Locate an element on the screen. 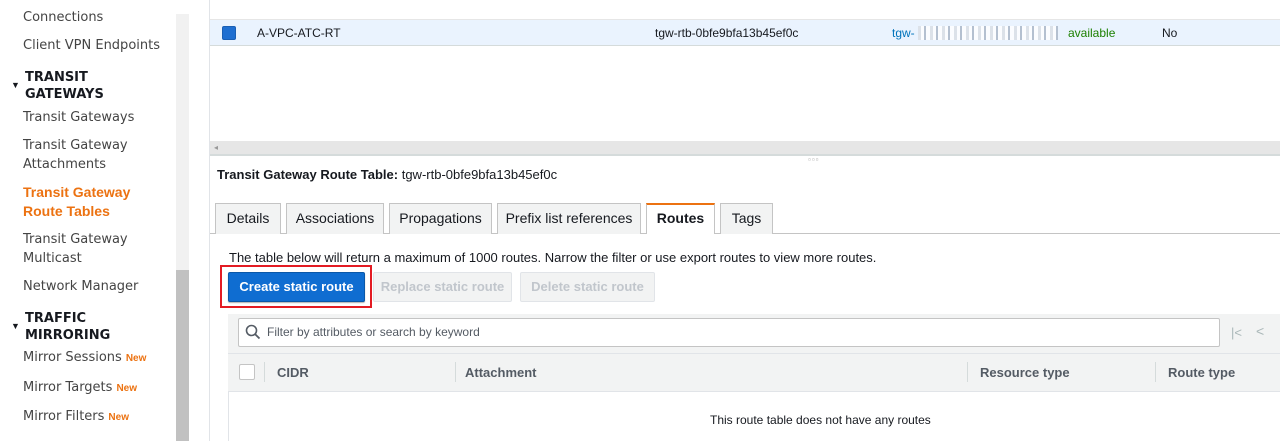 This screenshot has height=441, width=1280. sidebar-item-network-manager: Network Manager is located at coordinates (98, 286).